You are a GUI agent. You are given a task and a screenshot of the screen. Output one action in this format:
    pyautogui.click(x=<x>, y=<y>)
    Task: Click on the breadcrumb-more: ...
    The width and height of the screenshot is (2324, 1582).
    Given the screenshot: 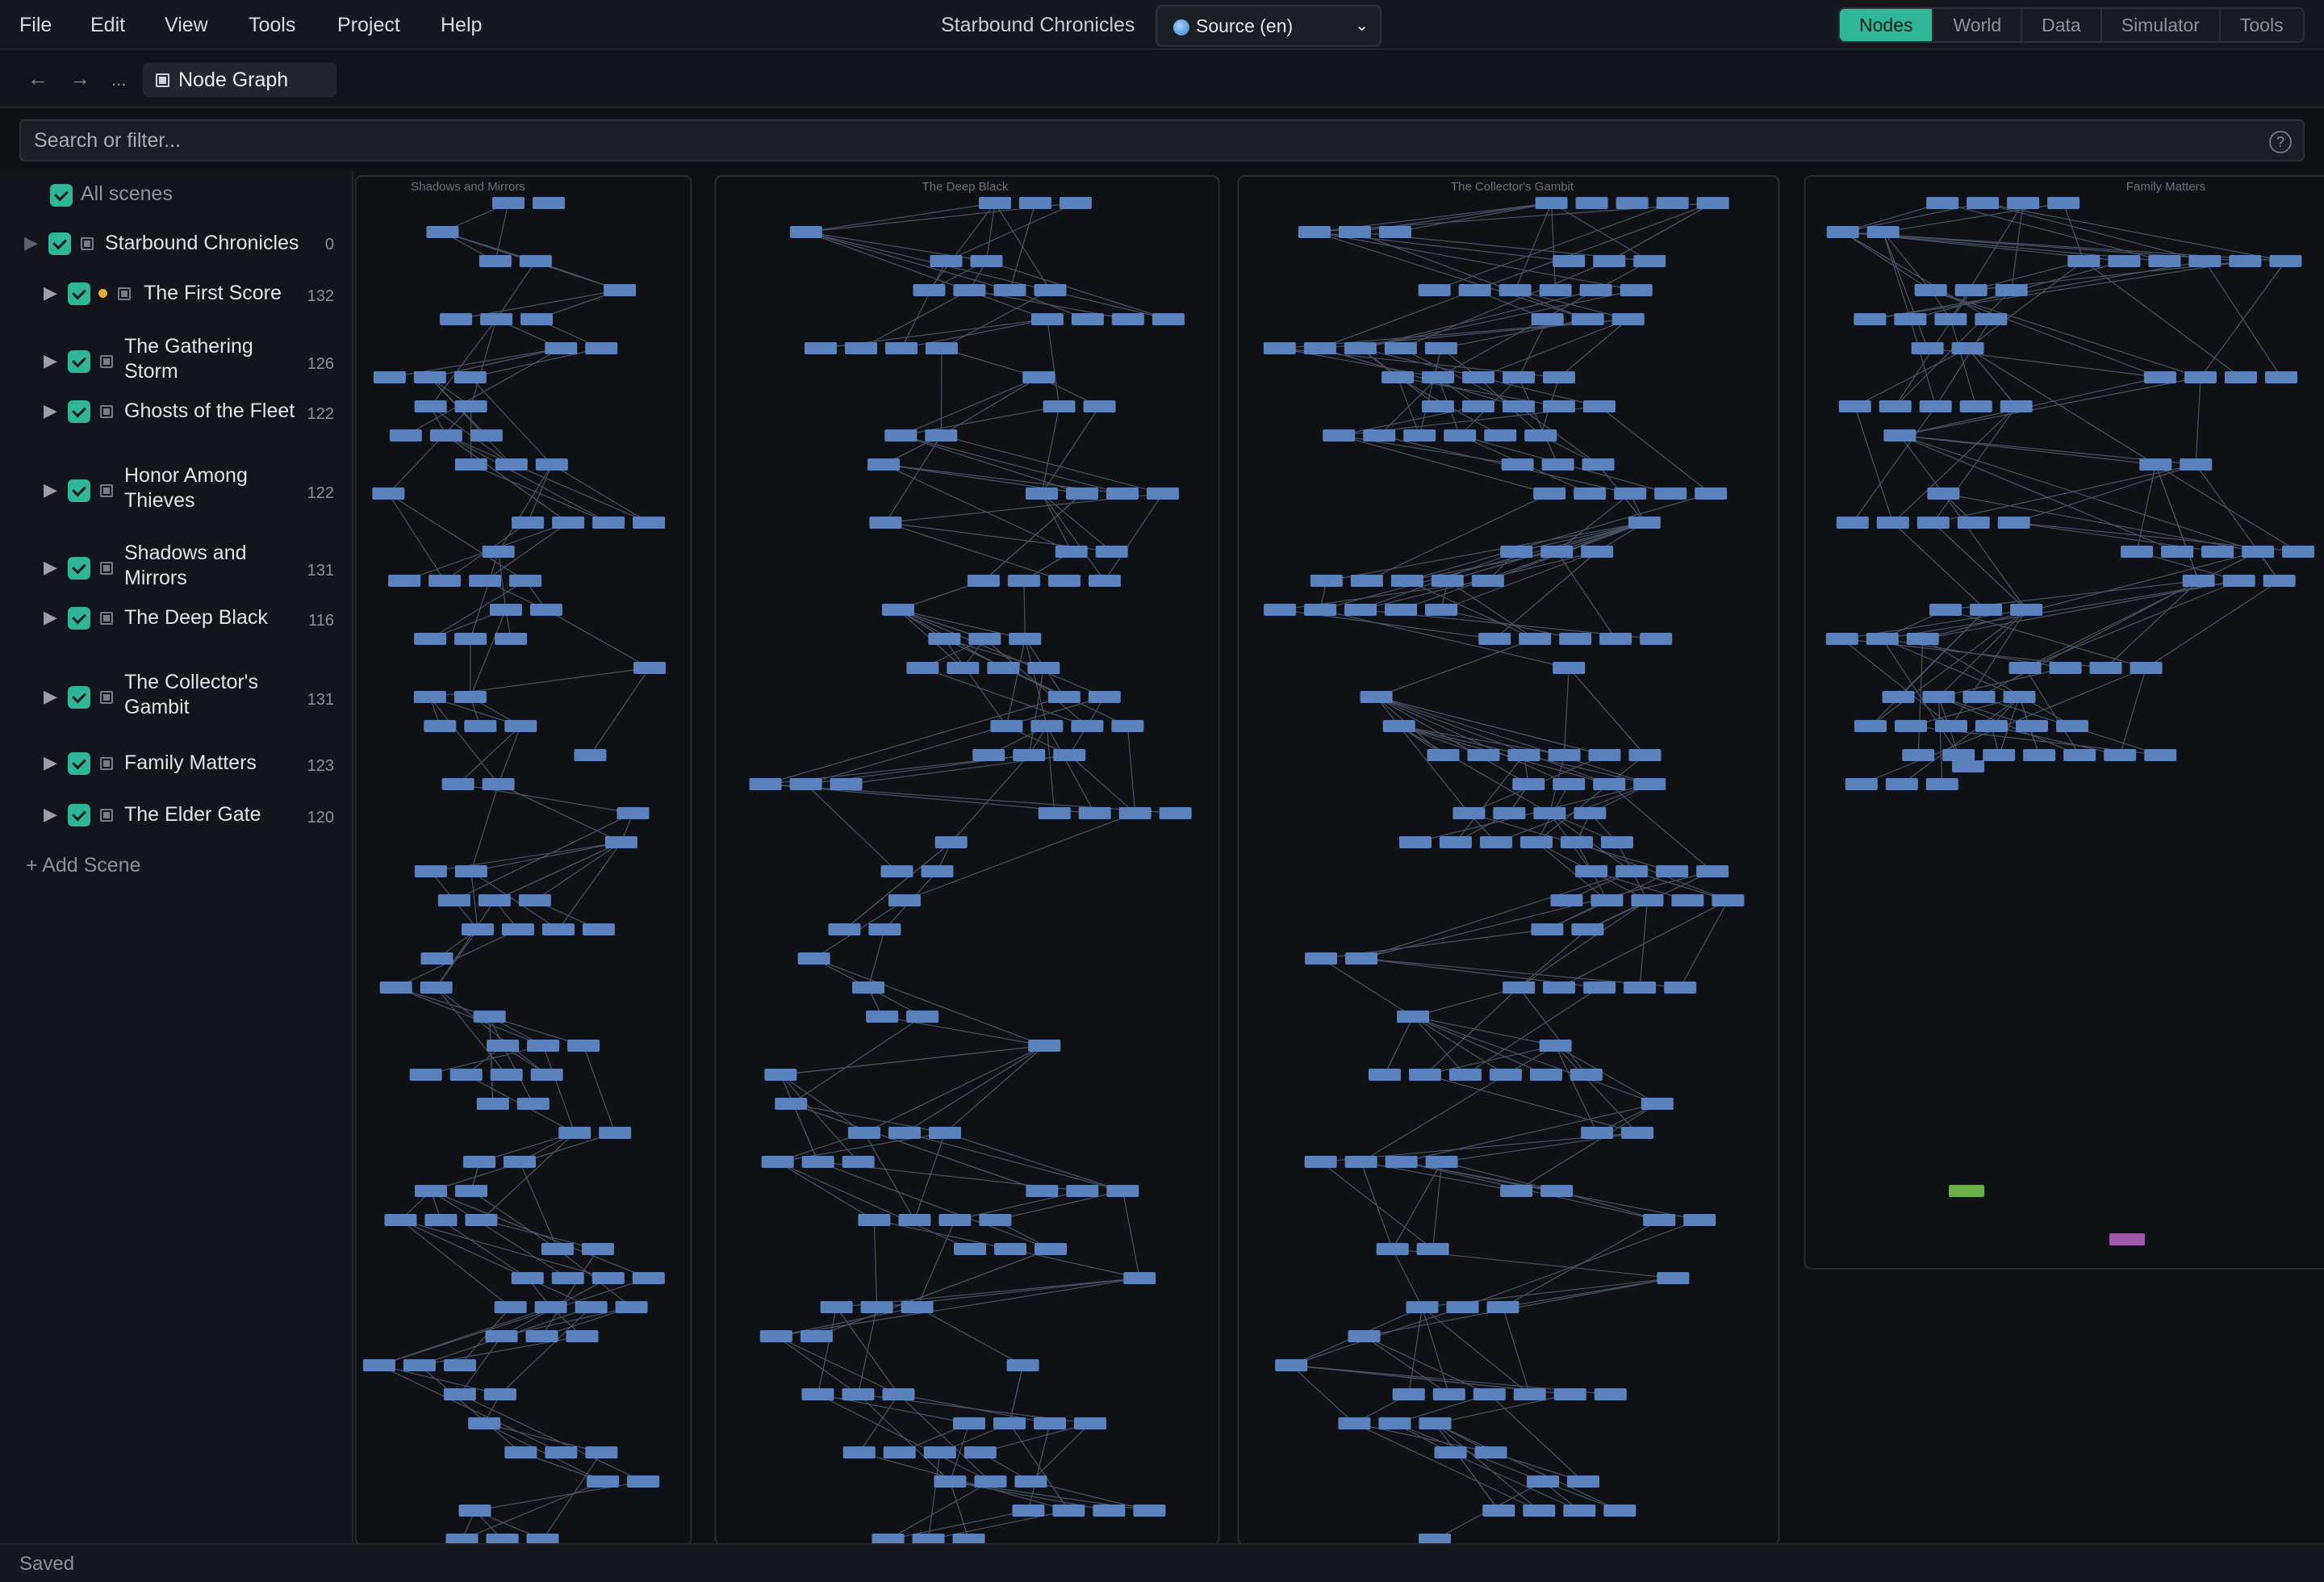 What is the action you would take?
    pyautogui.click(x=119, y=79)
    